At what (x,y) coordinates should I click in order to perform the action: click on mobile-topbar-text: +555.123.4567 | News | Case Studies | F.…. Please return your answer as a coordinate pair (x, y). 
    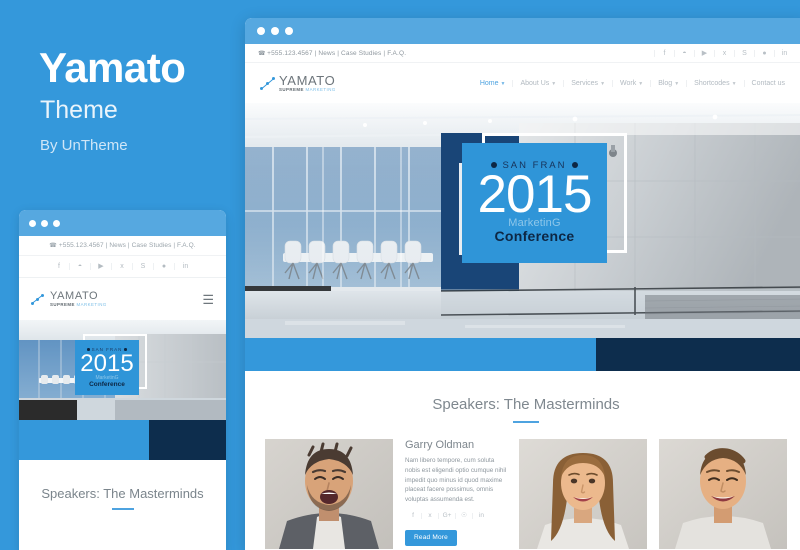
    Looking at the image, I should click on (127, 245).